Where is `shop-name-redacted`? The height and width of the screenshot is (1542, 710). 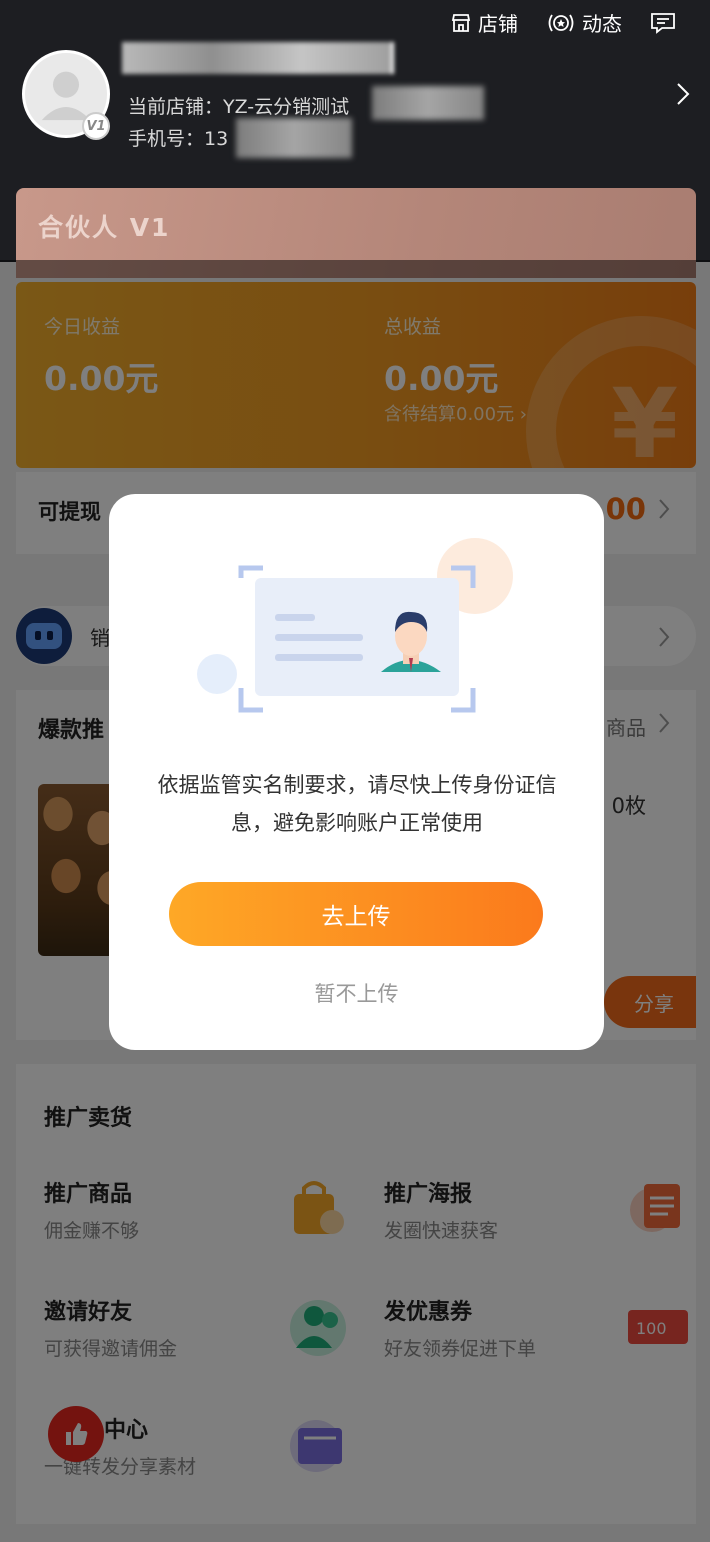
shop-name-redacted is located at coordinates (428, 103).